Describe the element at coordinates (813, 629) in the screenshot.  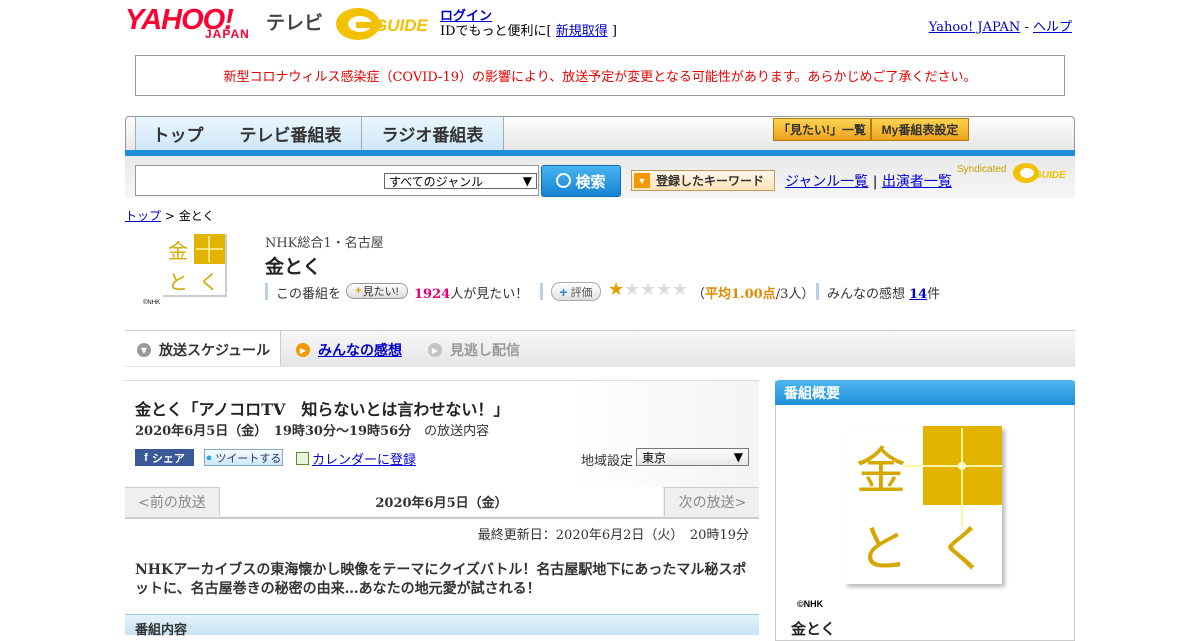
I see `overview-program-name: 金とく` at that location.